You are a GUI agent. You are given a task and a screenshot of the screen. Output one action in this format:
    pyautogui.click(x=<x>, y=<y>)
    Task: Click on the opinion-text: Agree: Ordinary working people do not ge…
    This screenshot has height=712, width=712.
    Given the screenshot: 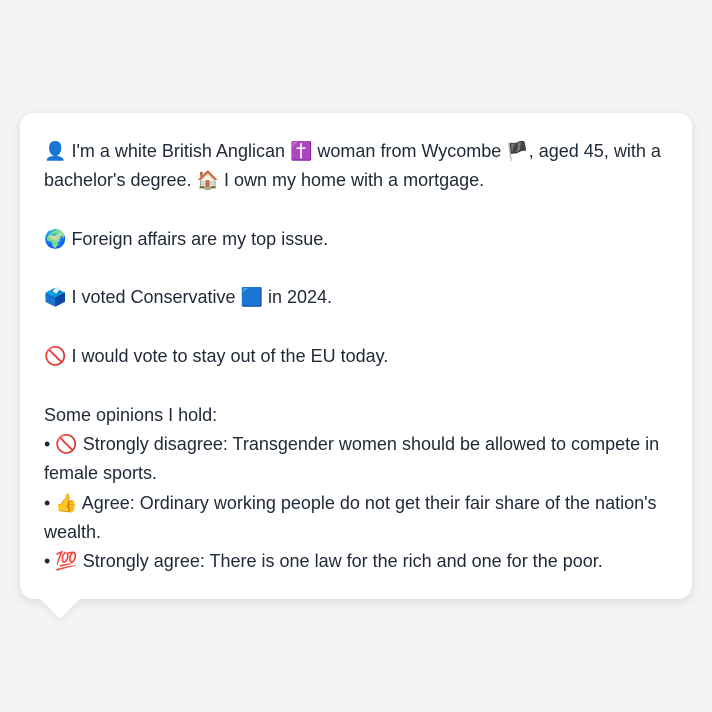 What is the action you would take?
    pyautogui.click(x=350, y=517)
    